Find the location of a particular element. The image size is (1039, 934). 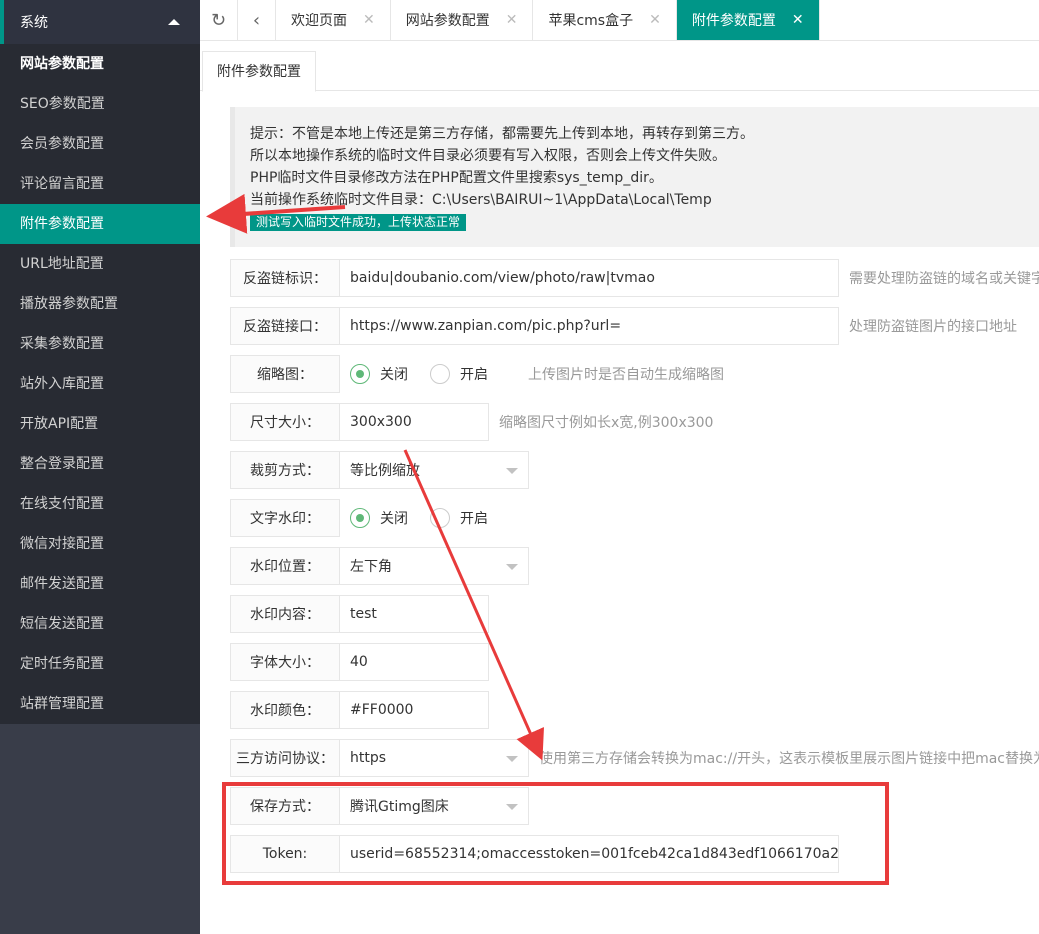

sidebar-item-site-config: 网站参数配置 is located at coordinates (100, 64).